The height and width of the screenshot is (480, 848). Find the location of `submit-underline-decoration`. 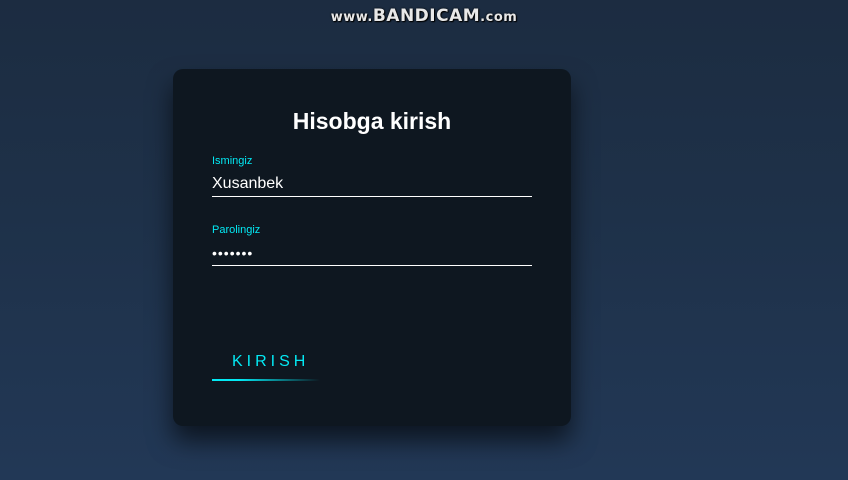

submit-underline-decoration is located at coordinates (266, 380).